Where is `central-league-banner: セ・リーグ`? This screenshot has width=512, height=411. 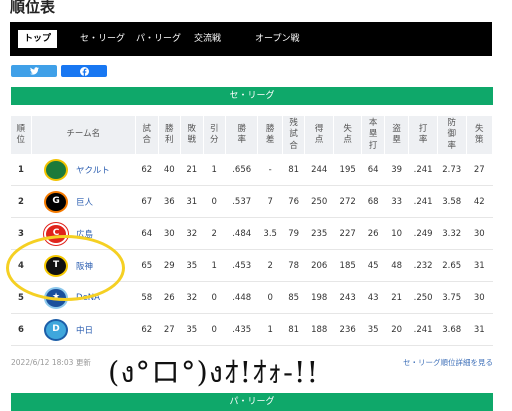 central-league-banner: セ・リーグ is located at coordinates (252, 96).